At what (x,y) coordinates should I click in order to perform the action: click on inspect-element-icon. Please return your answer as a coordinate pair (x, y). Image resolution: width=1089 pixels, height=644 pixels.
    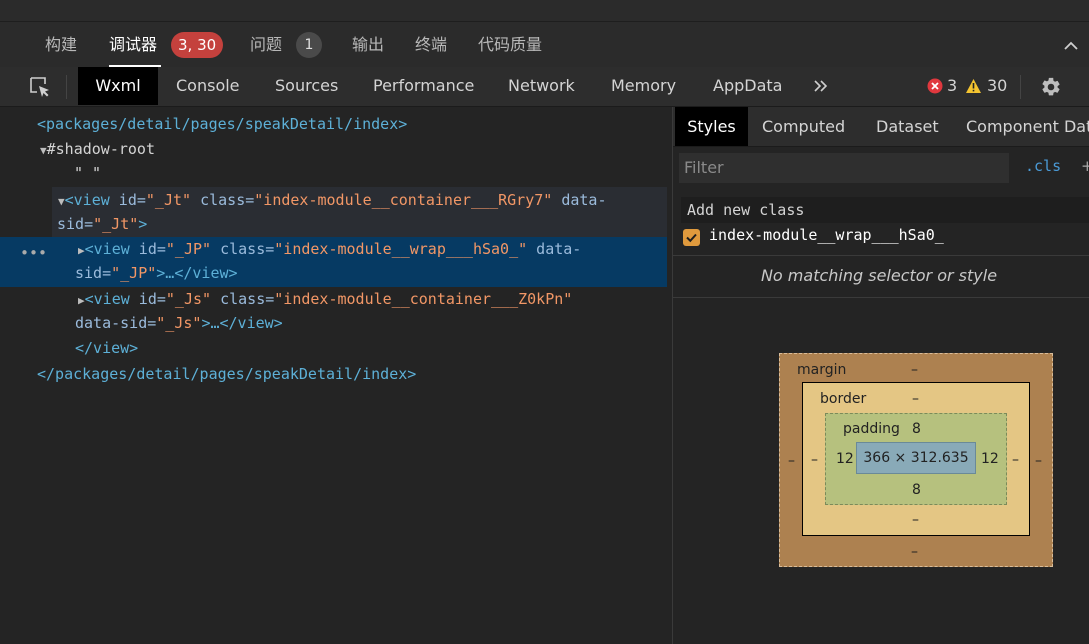
    Looking at the image, I should click on (40, 87).